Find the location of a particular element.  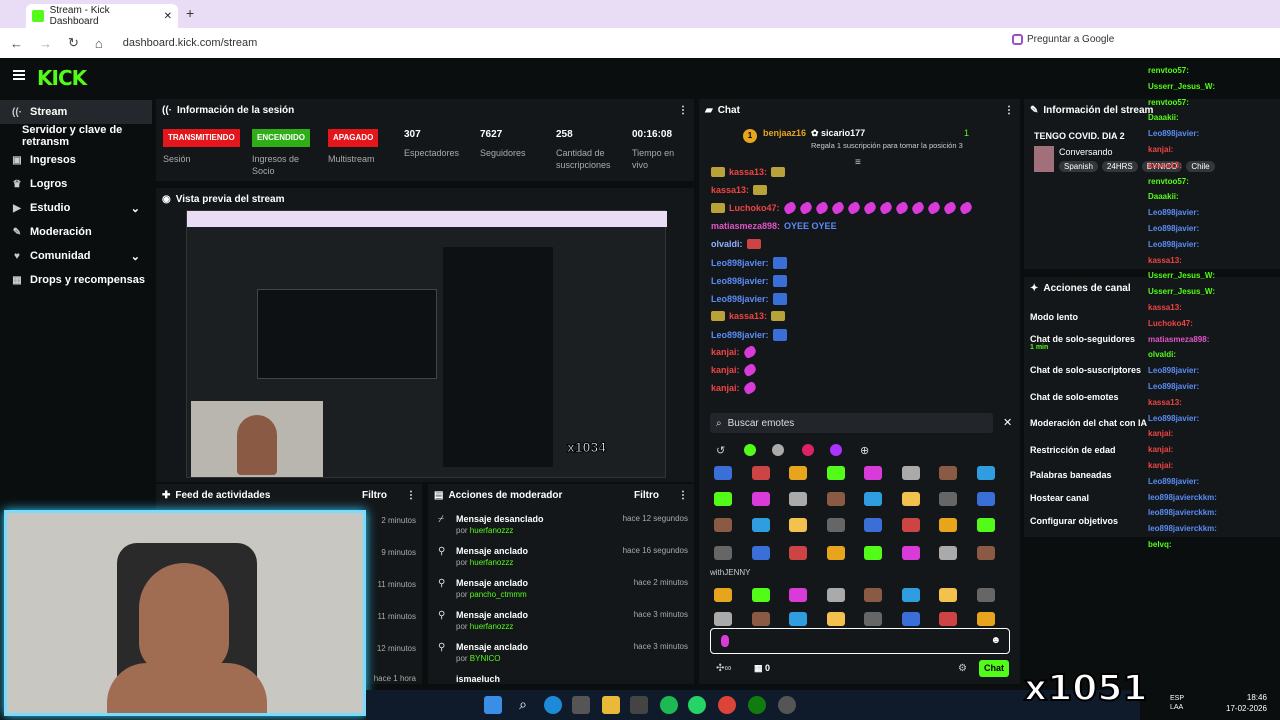

sidebar-item-comunidad: ♥ Comunidad ⌄ is located at coordinates (76, 256).